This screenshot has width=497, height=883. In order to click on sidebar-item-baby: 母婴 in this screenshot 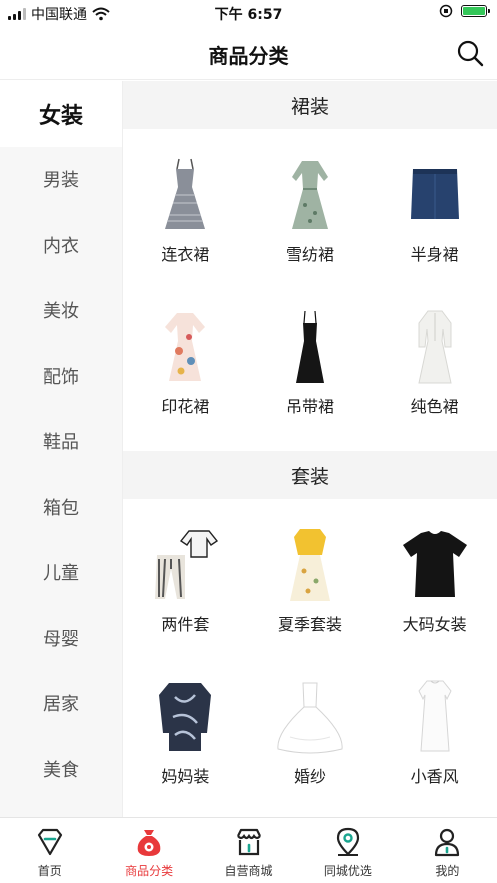, I will do `click(61, 638)`.